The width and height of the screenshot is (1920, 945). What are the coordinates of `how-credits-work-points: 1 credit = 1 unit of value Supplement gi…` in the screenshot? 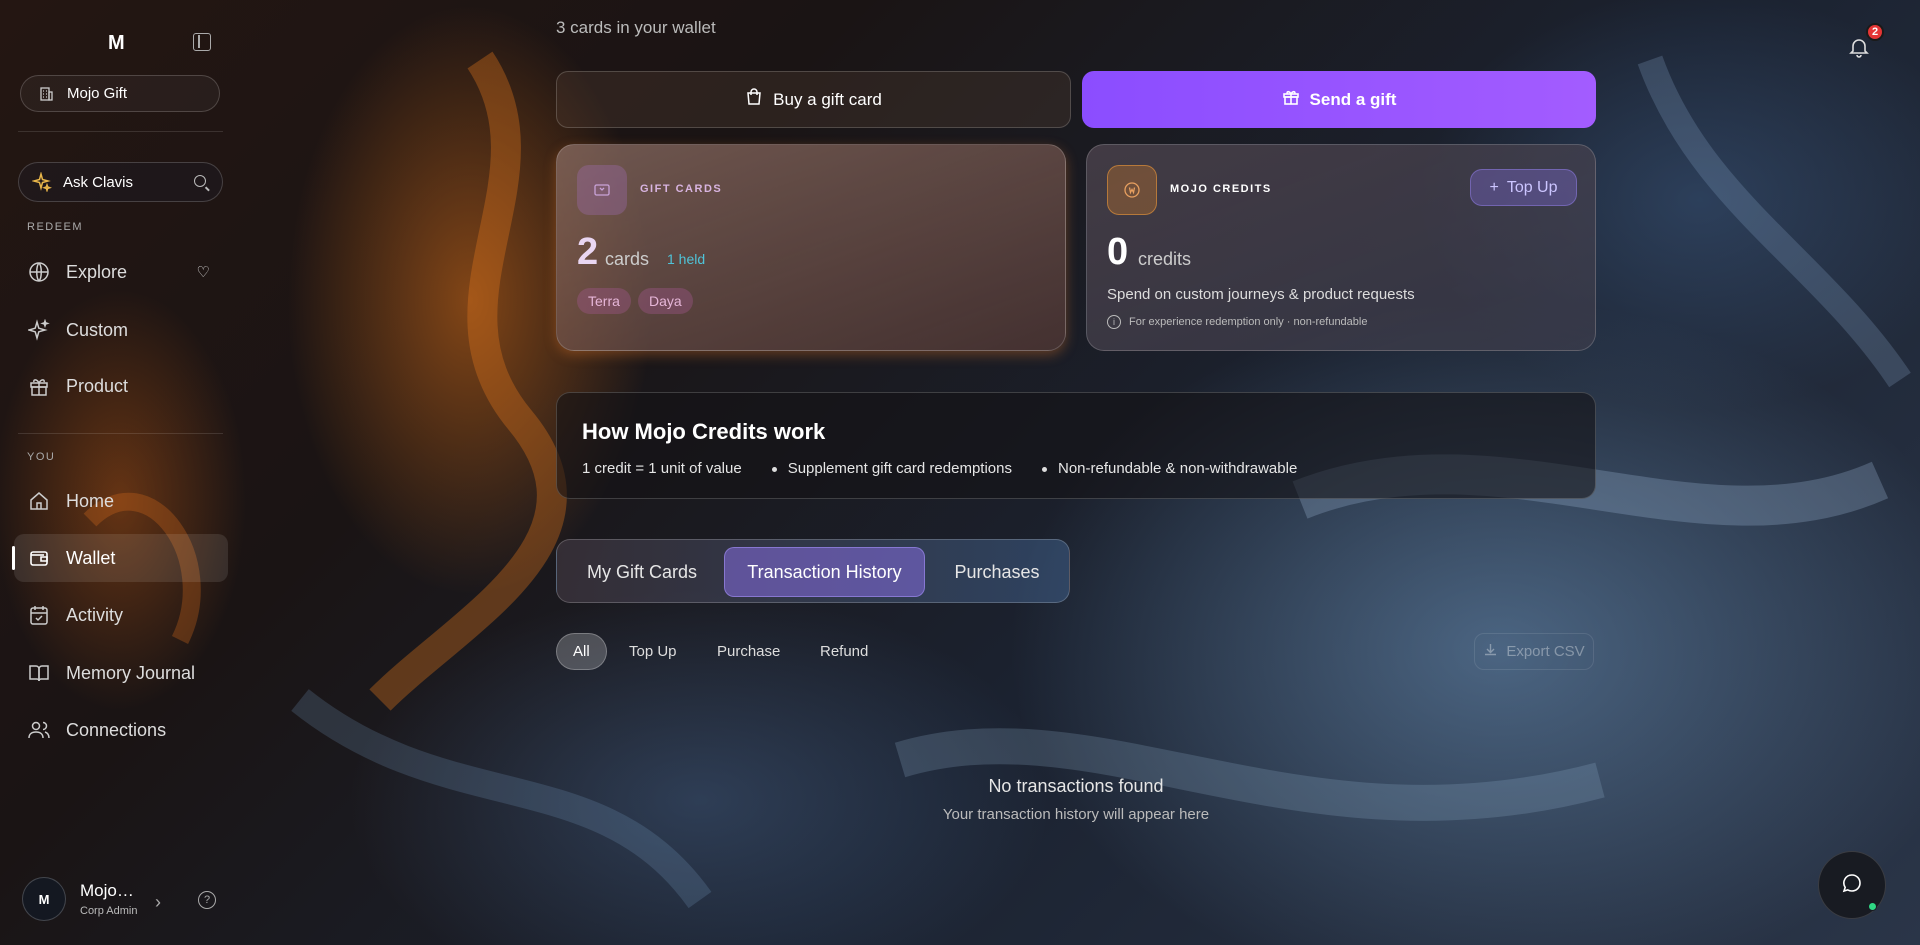 It's located at (954, 468).